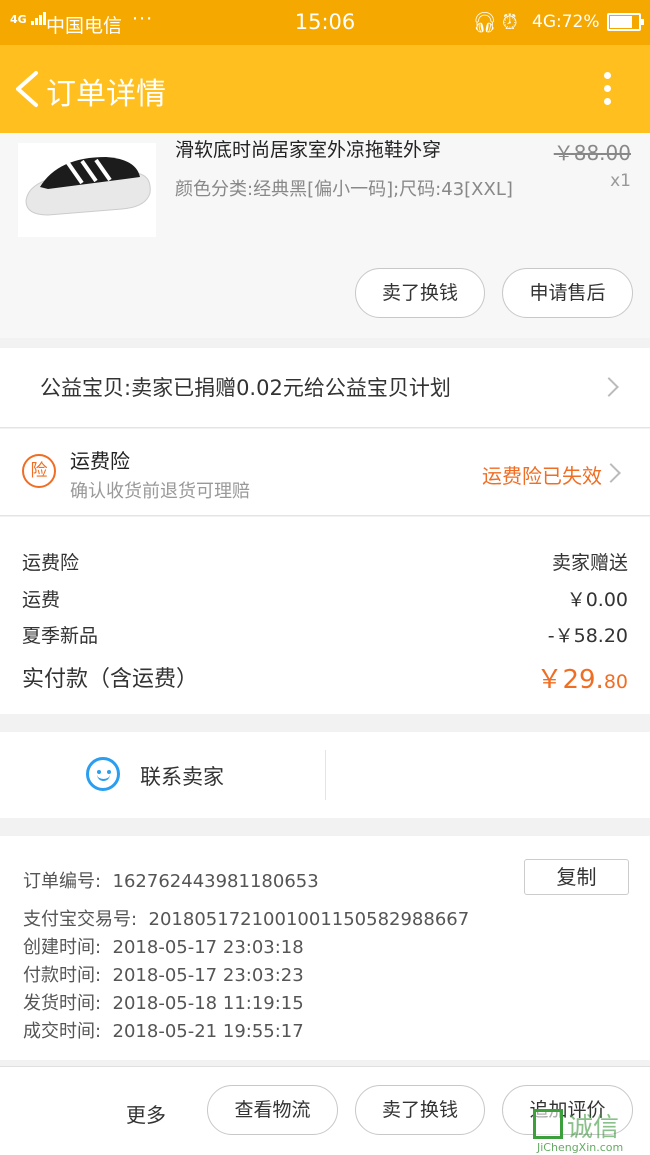 Image resolution: width=650 pixels, height=1155 pixels. I want to click on cost-value: 卖家赠送, so click(589, 563).